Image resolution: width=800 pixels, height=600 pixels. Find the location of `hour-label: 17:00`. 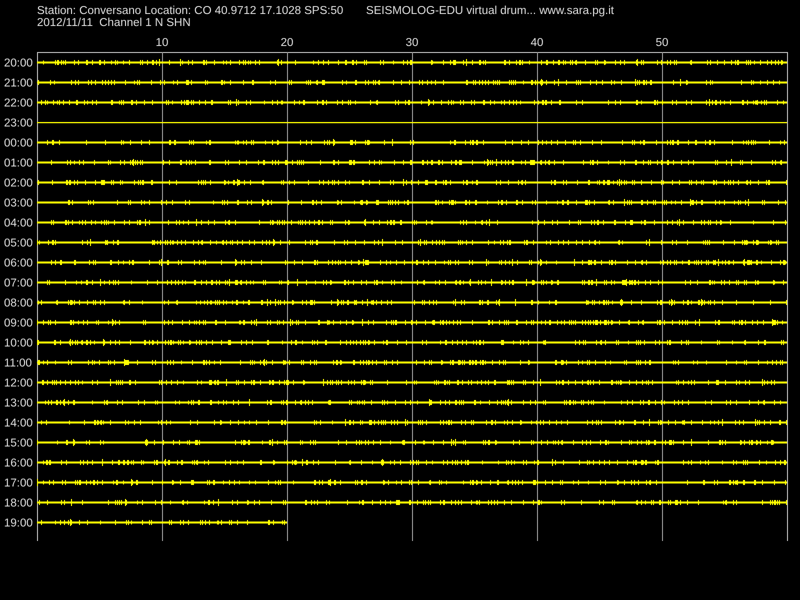

hour-label: 17:00 is located at coordinates (18, 484).